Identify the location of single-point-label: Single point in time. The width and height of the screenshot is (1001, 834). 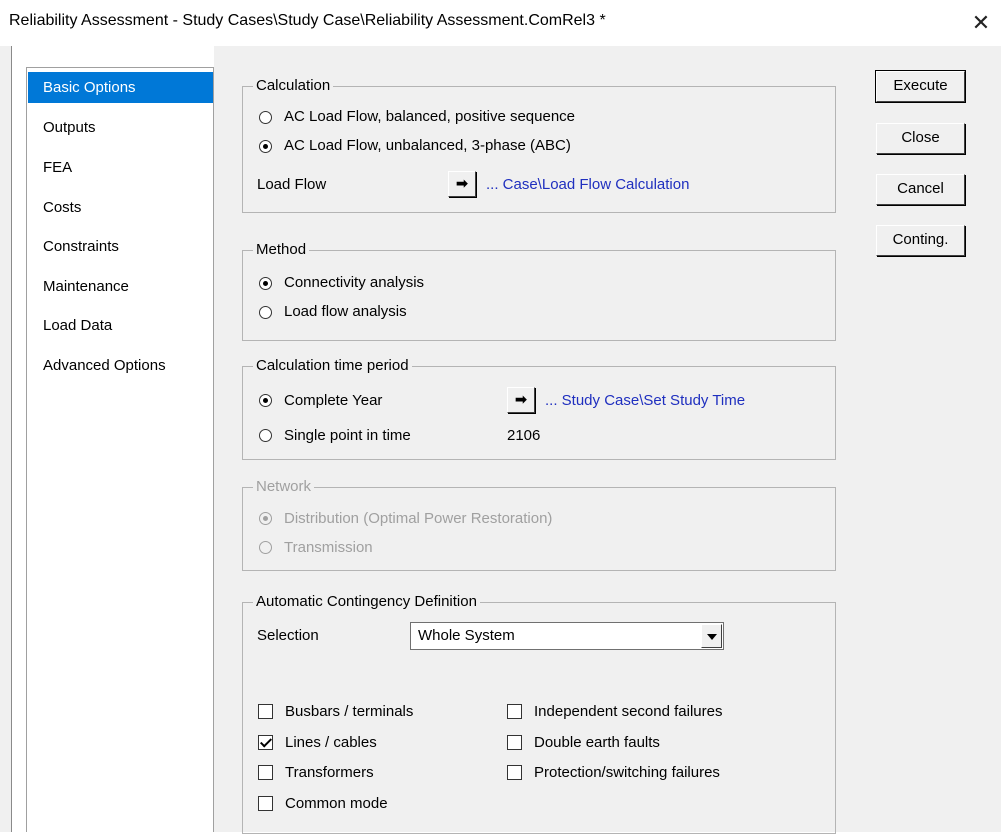
(347, 436).